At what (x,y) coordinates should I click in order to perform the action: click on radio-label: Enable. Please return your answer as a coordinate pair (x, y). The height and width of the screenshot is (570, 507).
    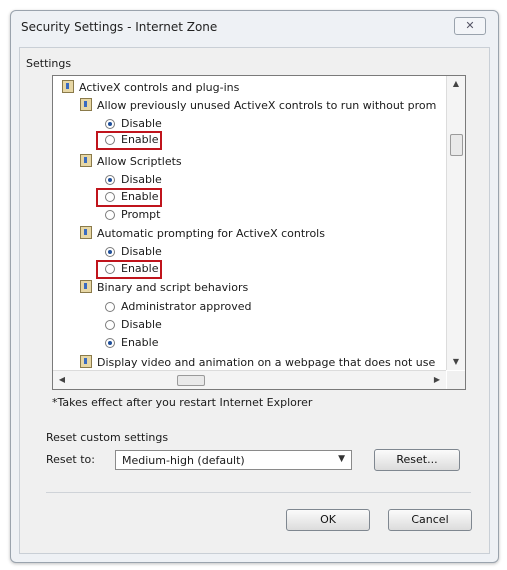
    Looking at the image, I should click on (140, 342).